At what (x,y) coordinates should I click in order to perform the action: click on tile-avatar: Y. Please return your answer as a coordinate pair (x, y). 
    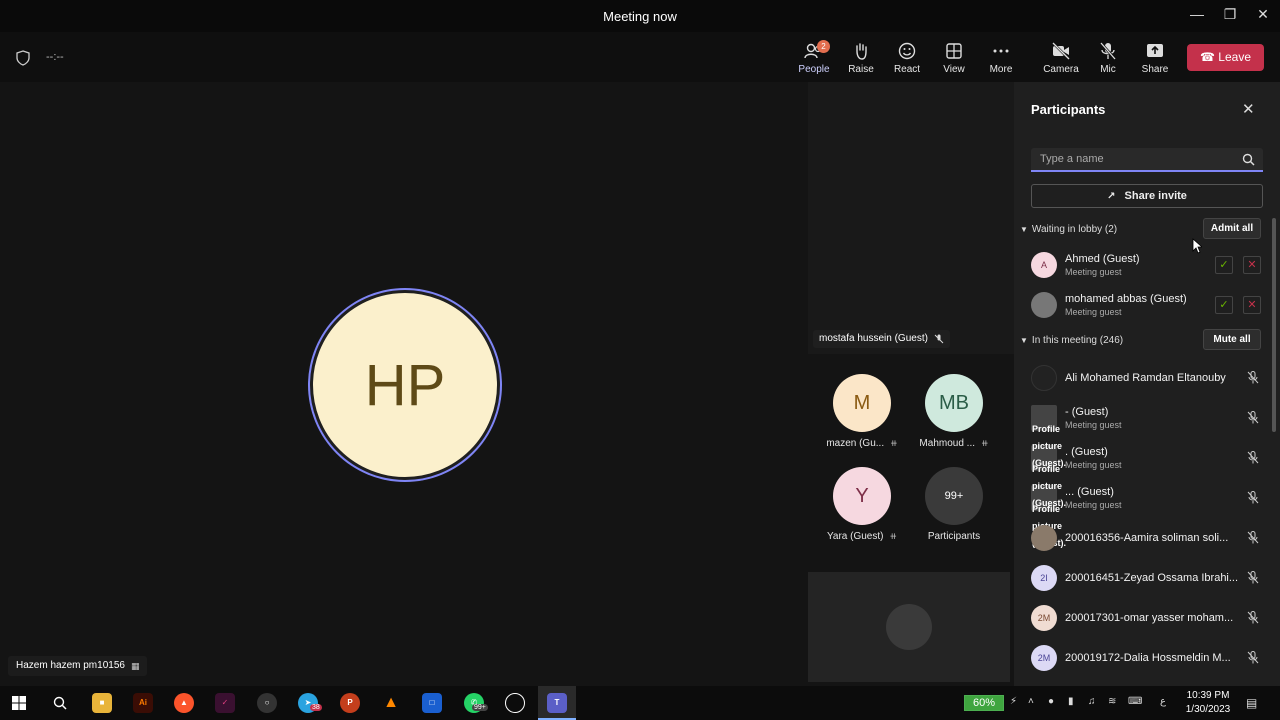
    Looking at the image, I should click on (862, 496).